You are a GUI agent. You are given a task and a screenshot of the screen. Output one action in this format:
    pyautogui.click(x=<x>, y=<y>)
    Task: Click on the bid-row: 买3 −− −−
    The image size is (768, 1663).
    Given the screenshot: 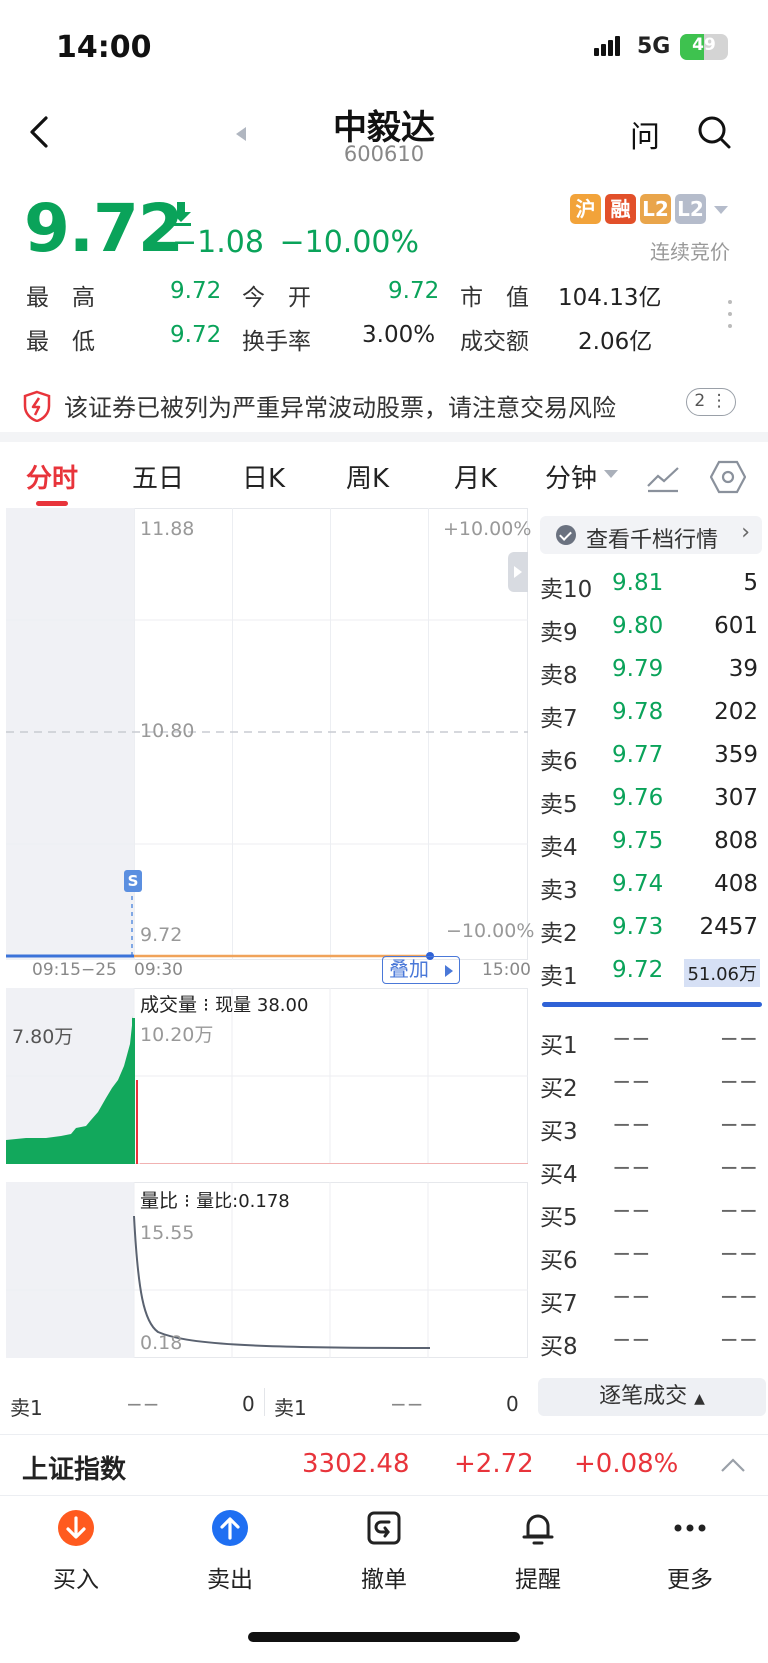 What is the action you would take?
    pyautogui.click(x=651, y=1126)
    